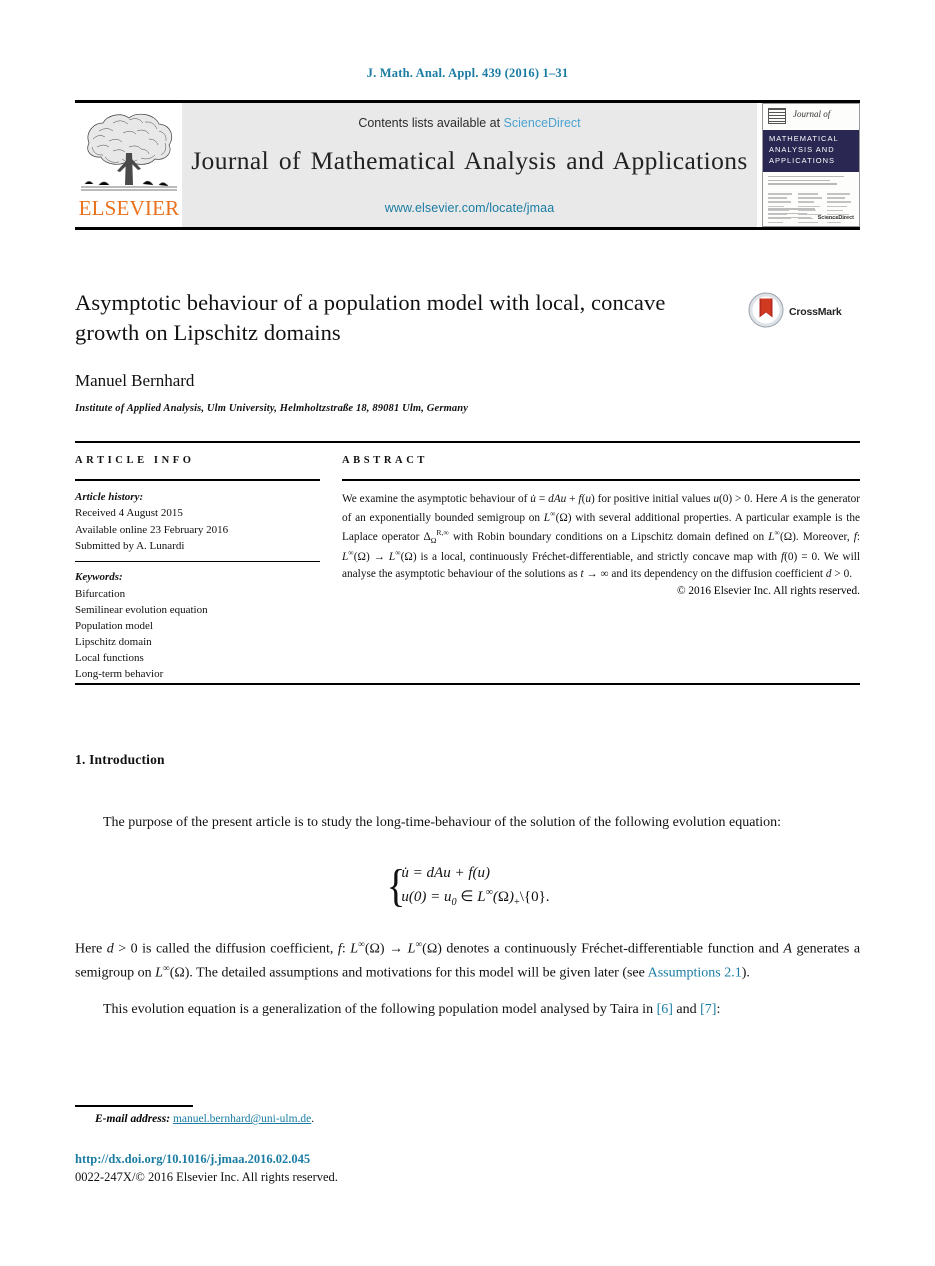 Image resolution: width=935 pixels, height=1266 pixels. I want to click on email-period: ., so click(313, 1119).